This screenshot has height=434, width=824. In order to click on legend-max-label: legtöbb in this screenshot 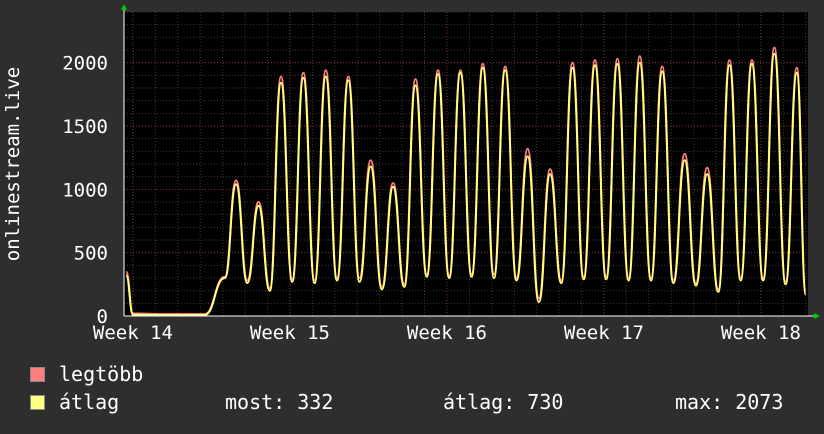, I will do `click(101, 374)`.